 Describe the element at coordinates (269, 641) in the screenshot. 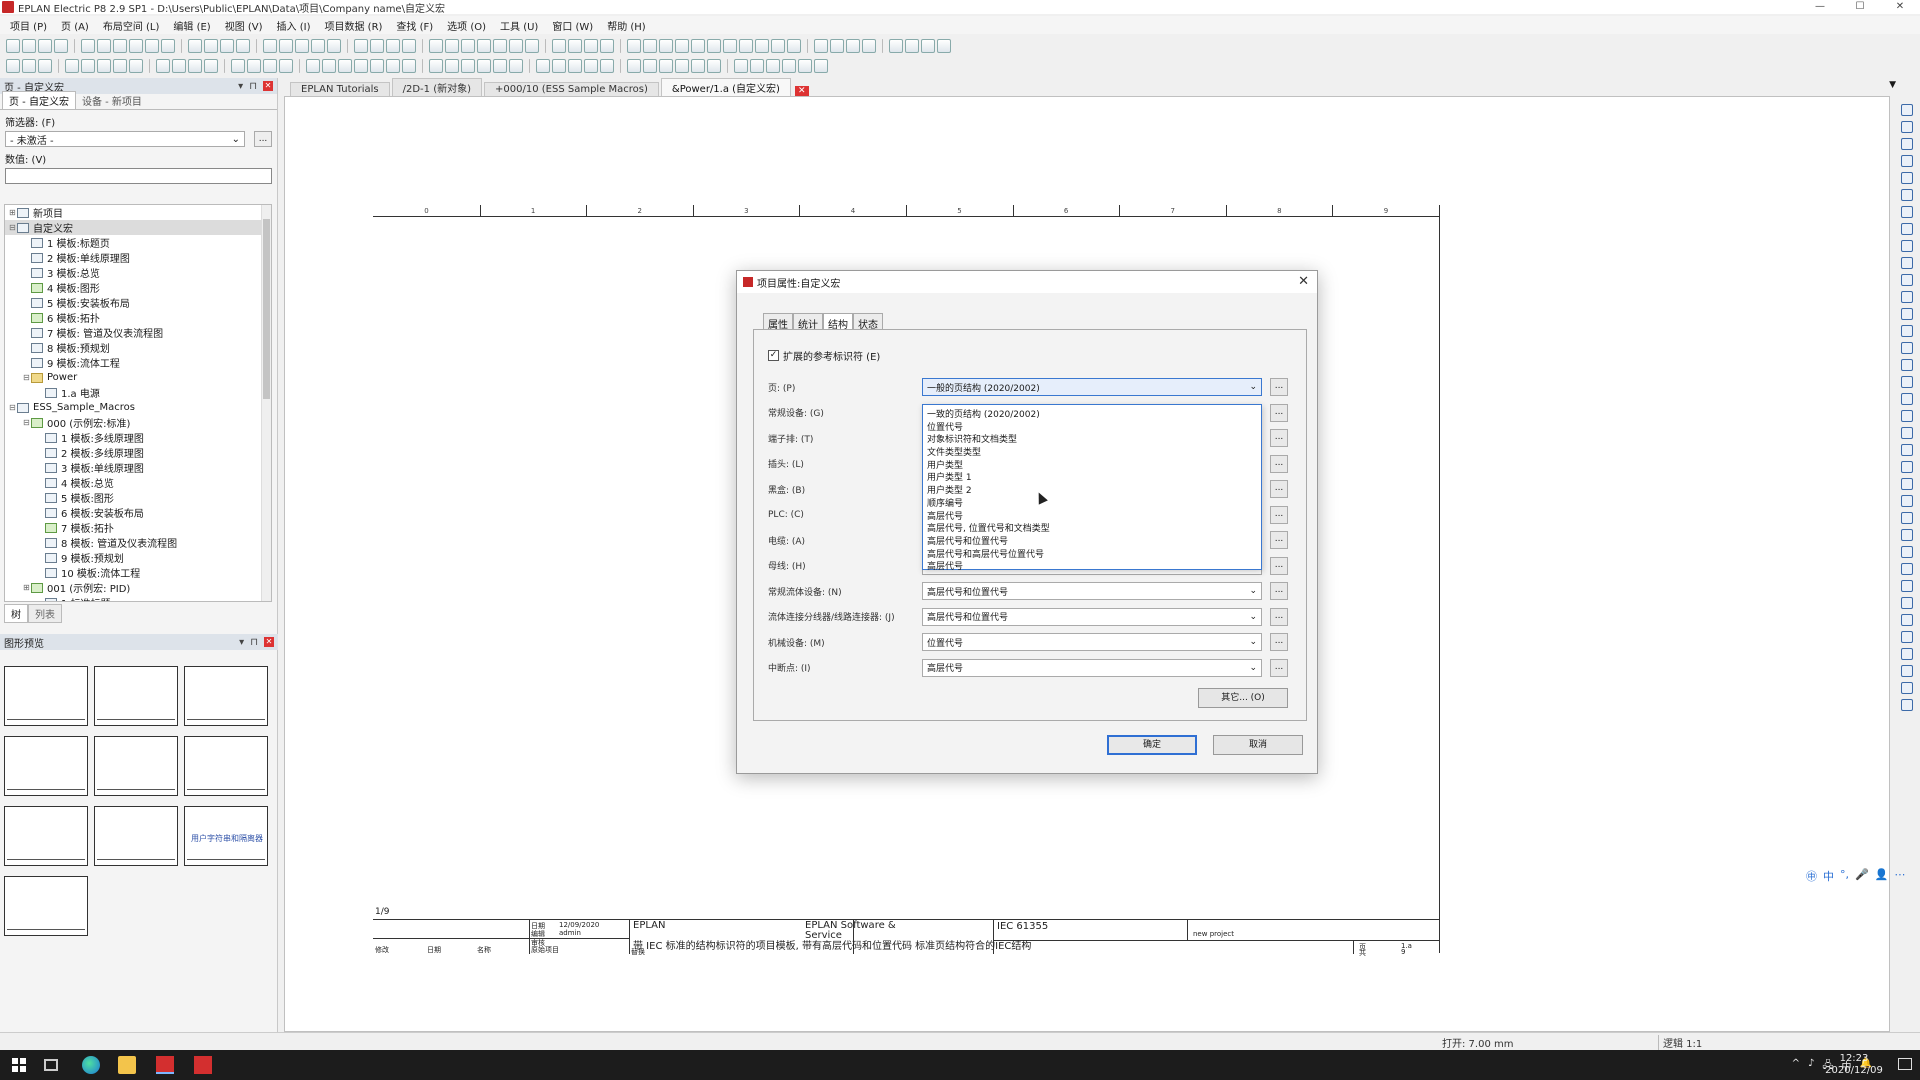

I see `preview-close-icon: ✕` at that location.